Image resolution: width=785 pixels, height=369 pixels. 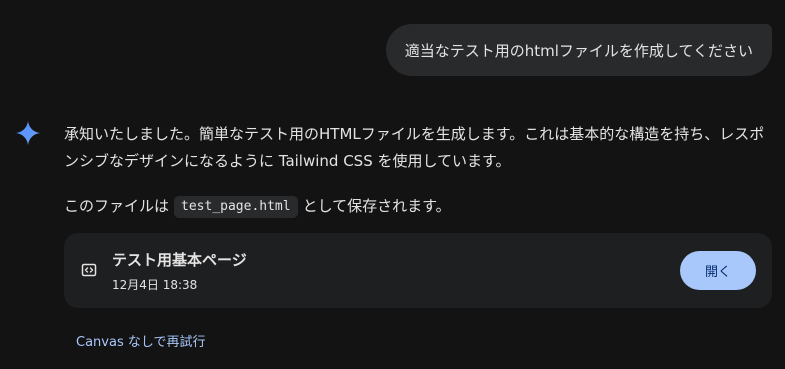 I want to click on filename-code: test_page.html, so click(x=236, y=206).